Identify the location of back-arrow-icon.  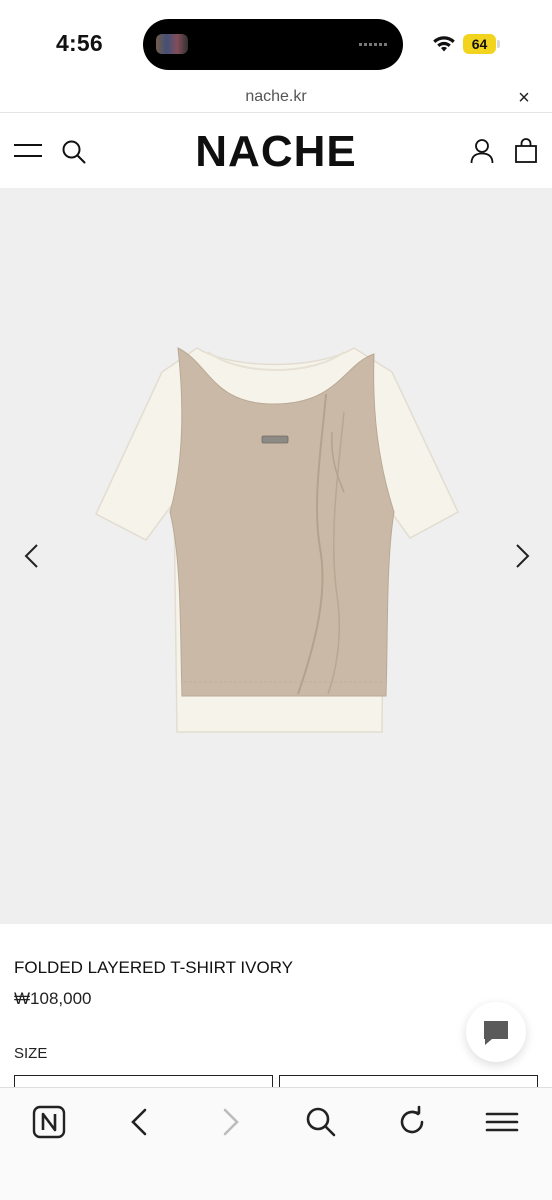
(140, 1122).